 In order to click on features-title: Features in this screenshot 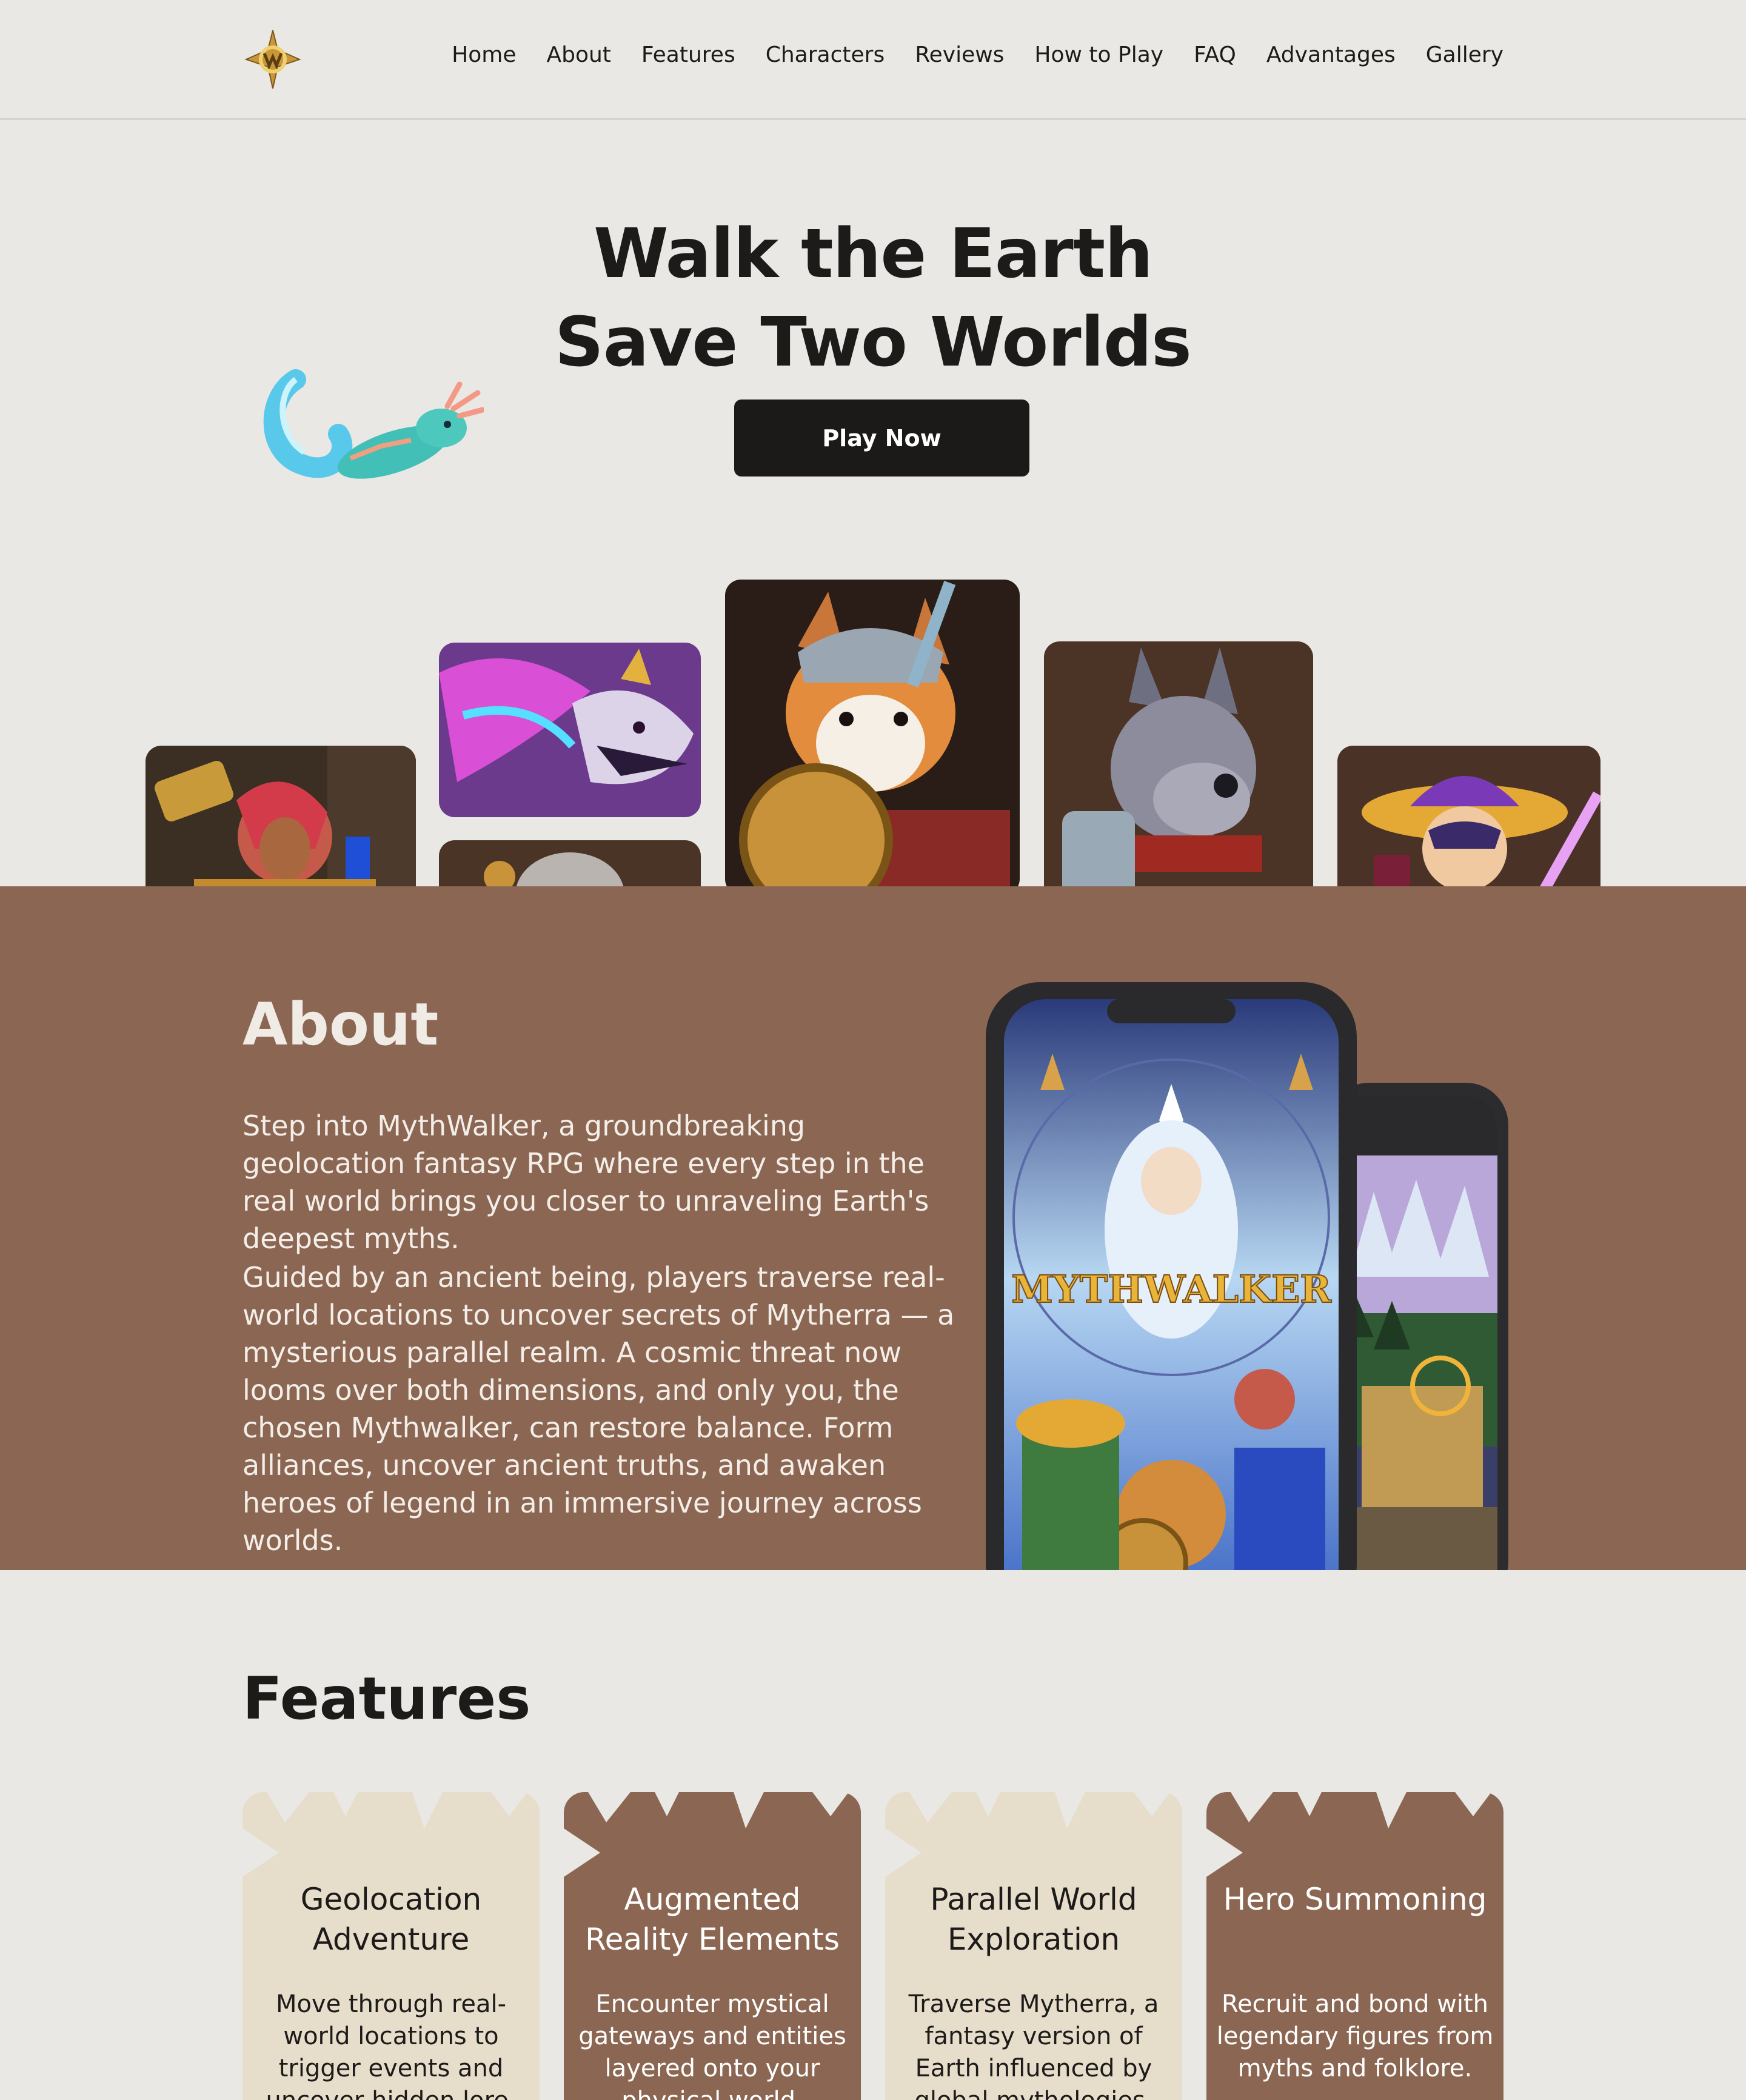, I will do `click(386, 1699)`.